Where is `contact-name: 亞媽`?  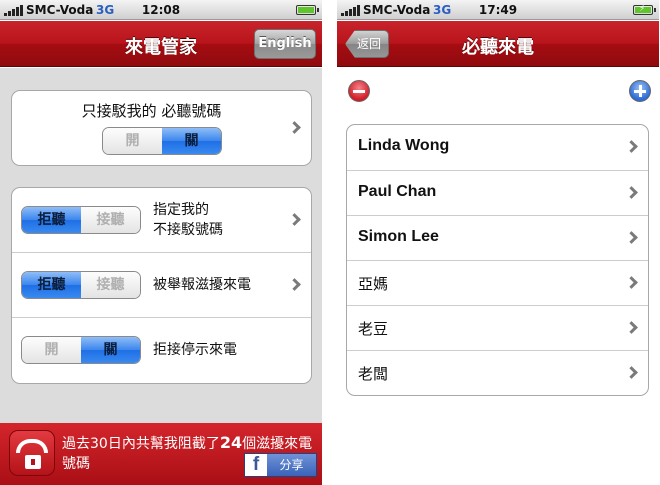
contact-name: 亞媽 is located at coordinates (373, 284).